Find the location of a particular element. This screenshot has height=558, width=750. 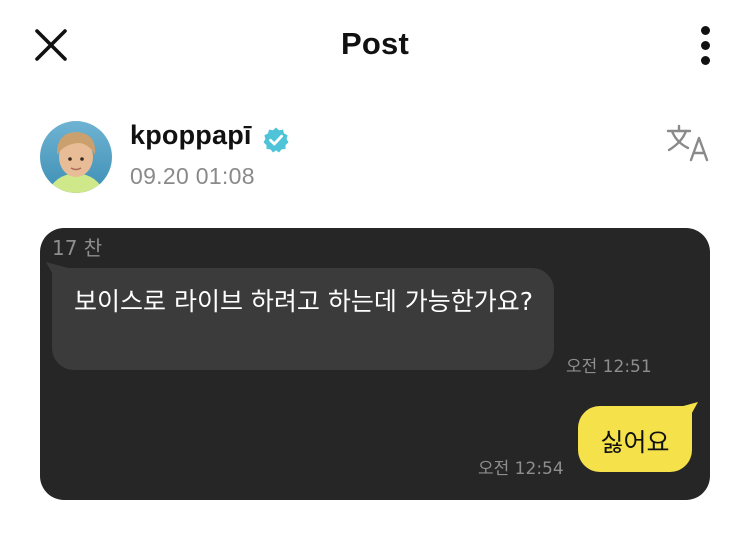

close-icon is located at coordinates (51, 45).